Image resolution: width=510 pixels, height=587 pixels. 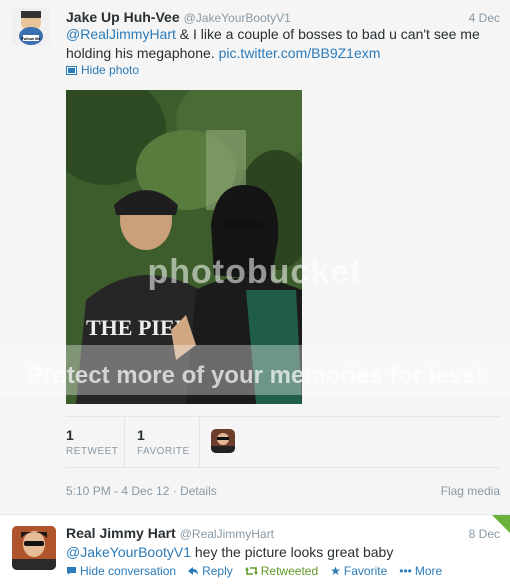 What do you see at coordinates (365, 571) in the screenshot?
I see `favorite-label: Favorite` at bounding box center [365, 571].